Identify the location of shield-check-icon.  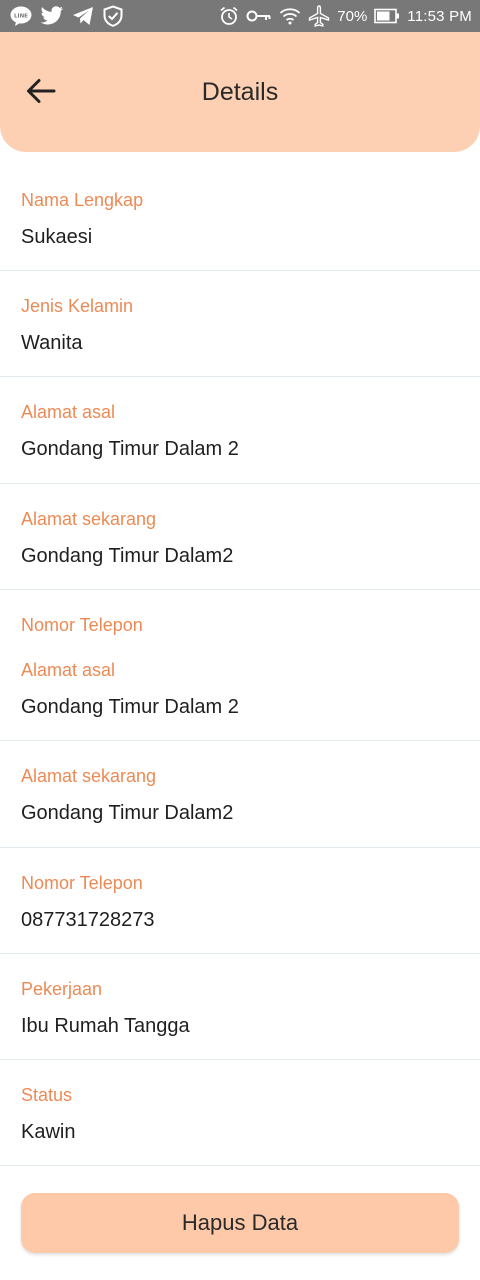
(113, 16).